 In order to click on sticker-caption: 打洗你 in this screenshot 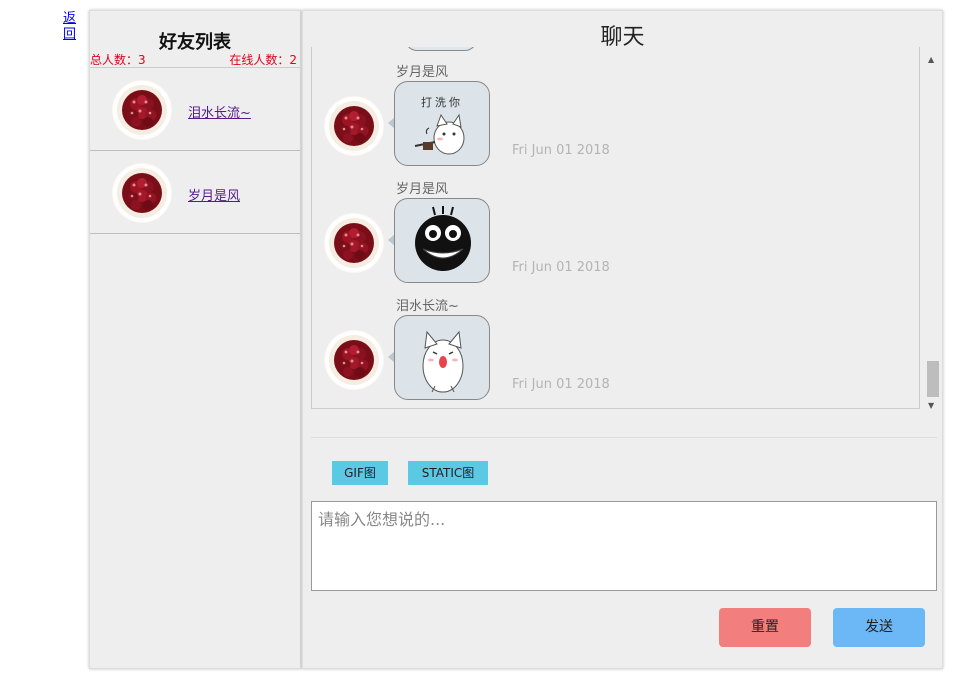, I will do `click(442, 102)`.